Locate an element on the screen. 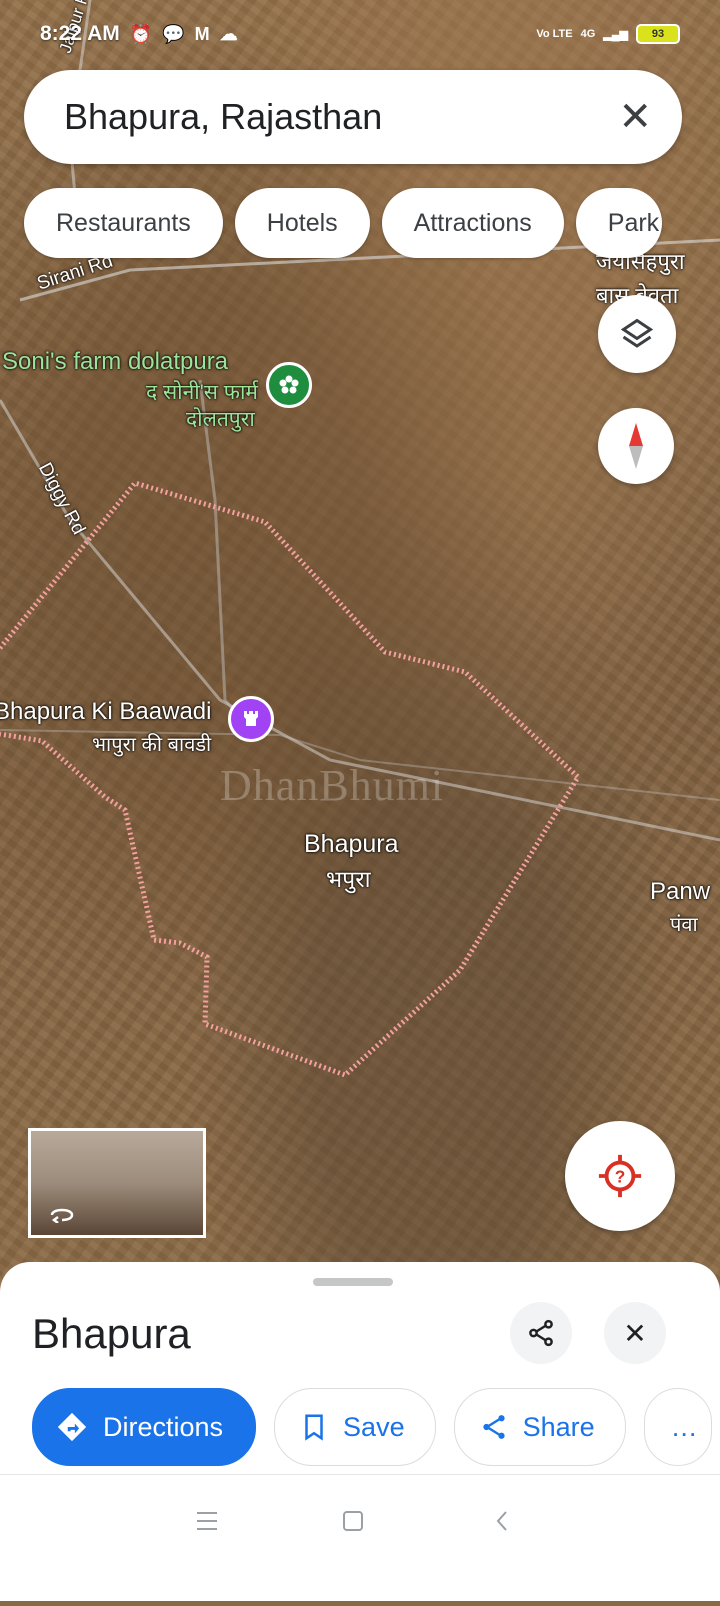 The image size is (720, 1606). chip-hotels: Hotels is located at coordinates (302, 223).